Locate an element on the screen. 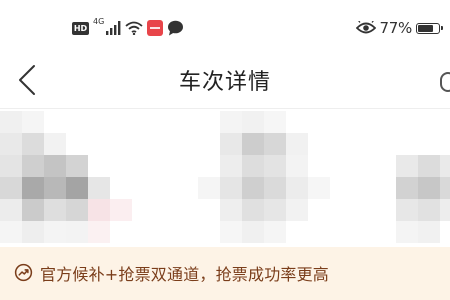 Image resolution: width=450 pixels, height=300 pixels. battery-icon is located at coordinates (429, 28).